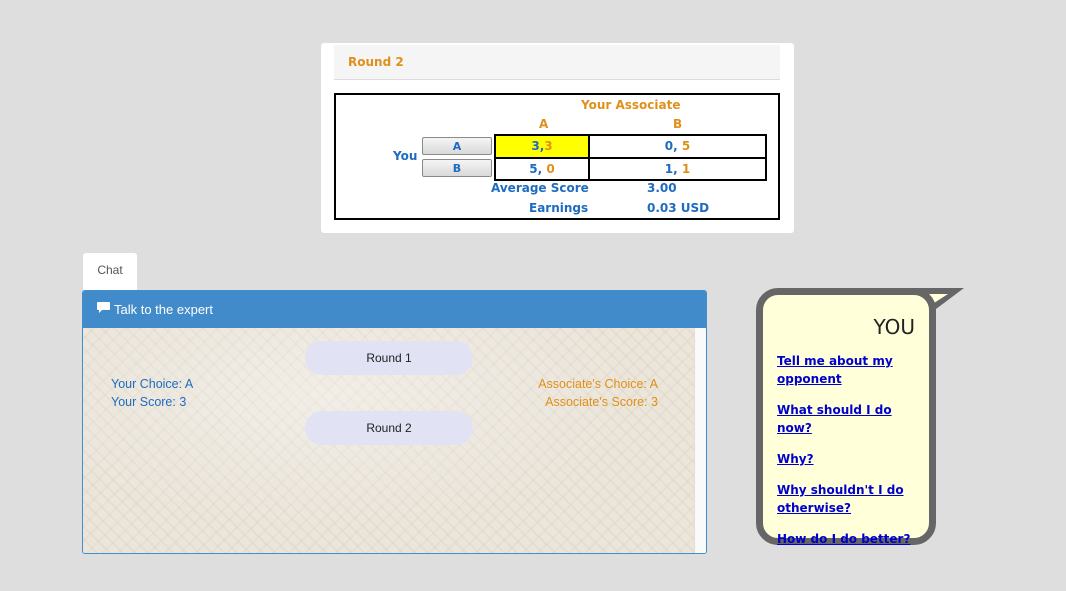 The width and height of the screenshot is (1066, 591). I want to click on associate-choice-text: Associate's Choice: A, so click(598, 384).